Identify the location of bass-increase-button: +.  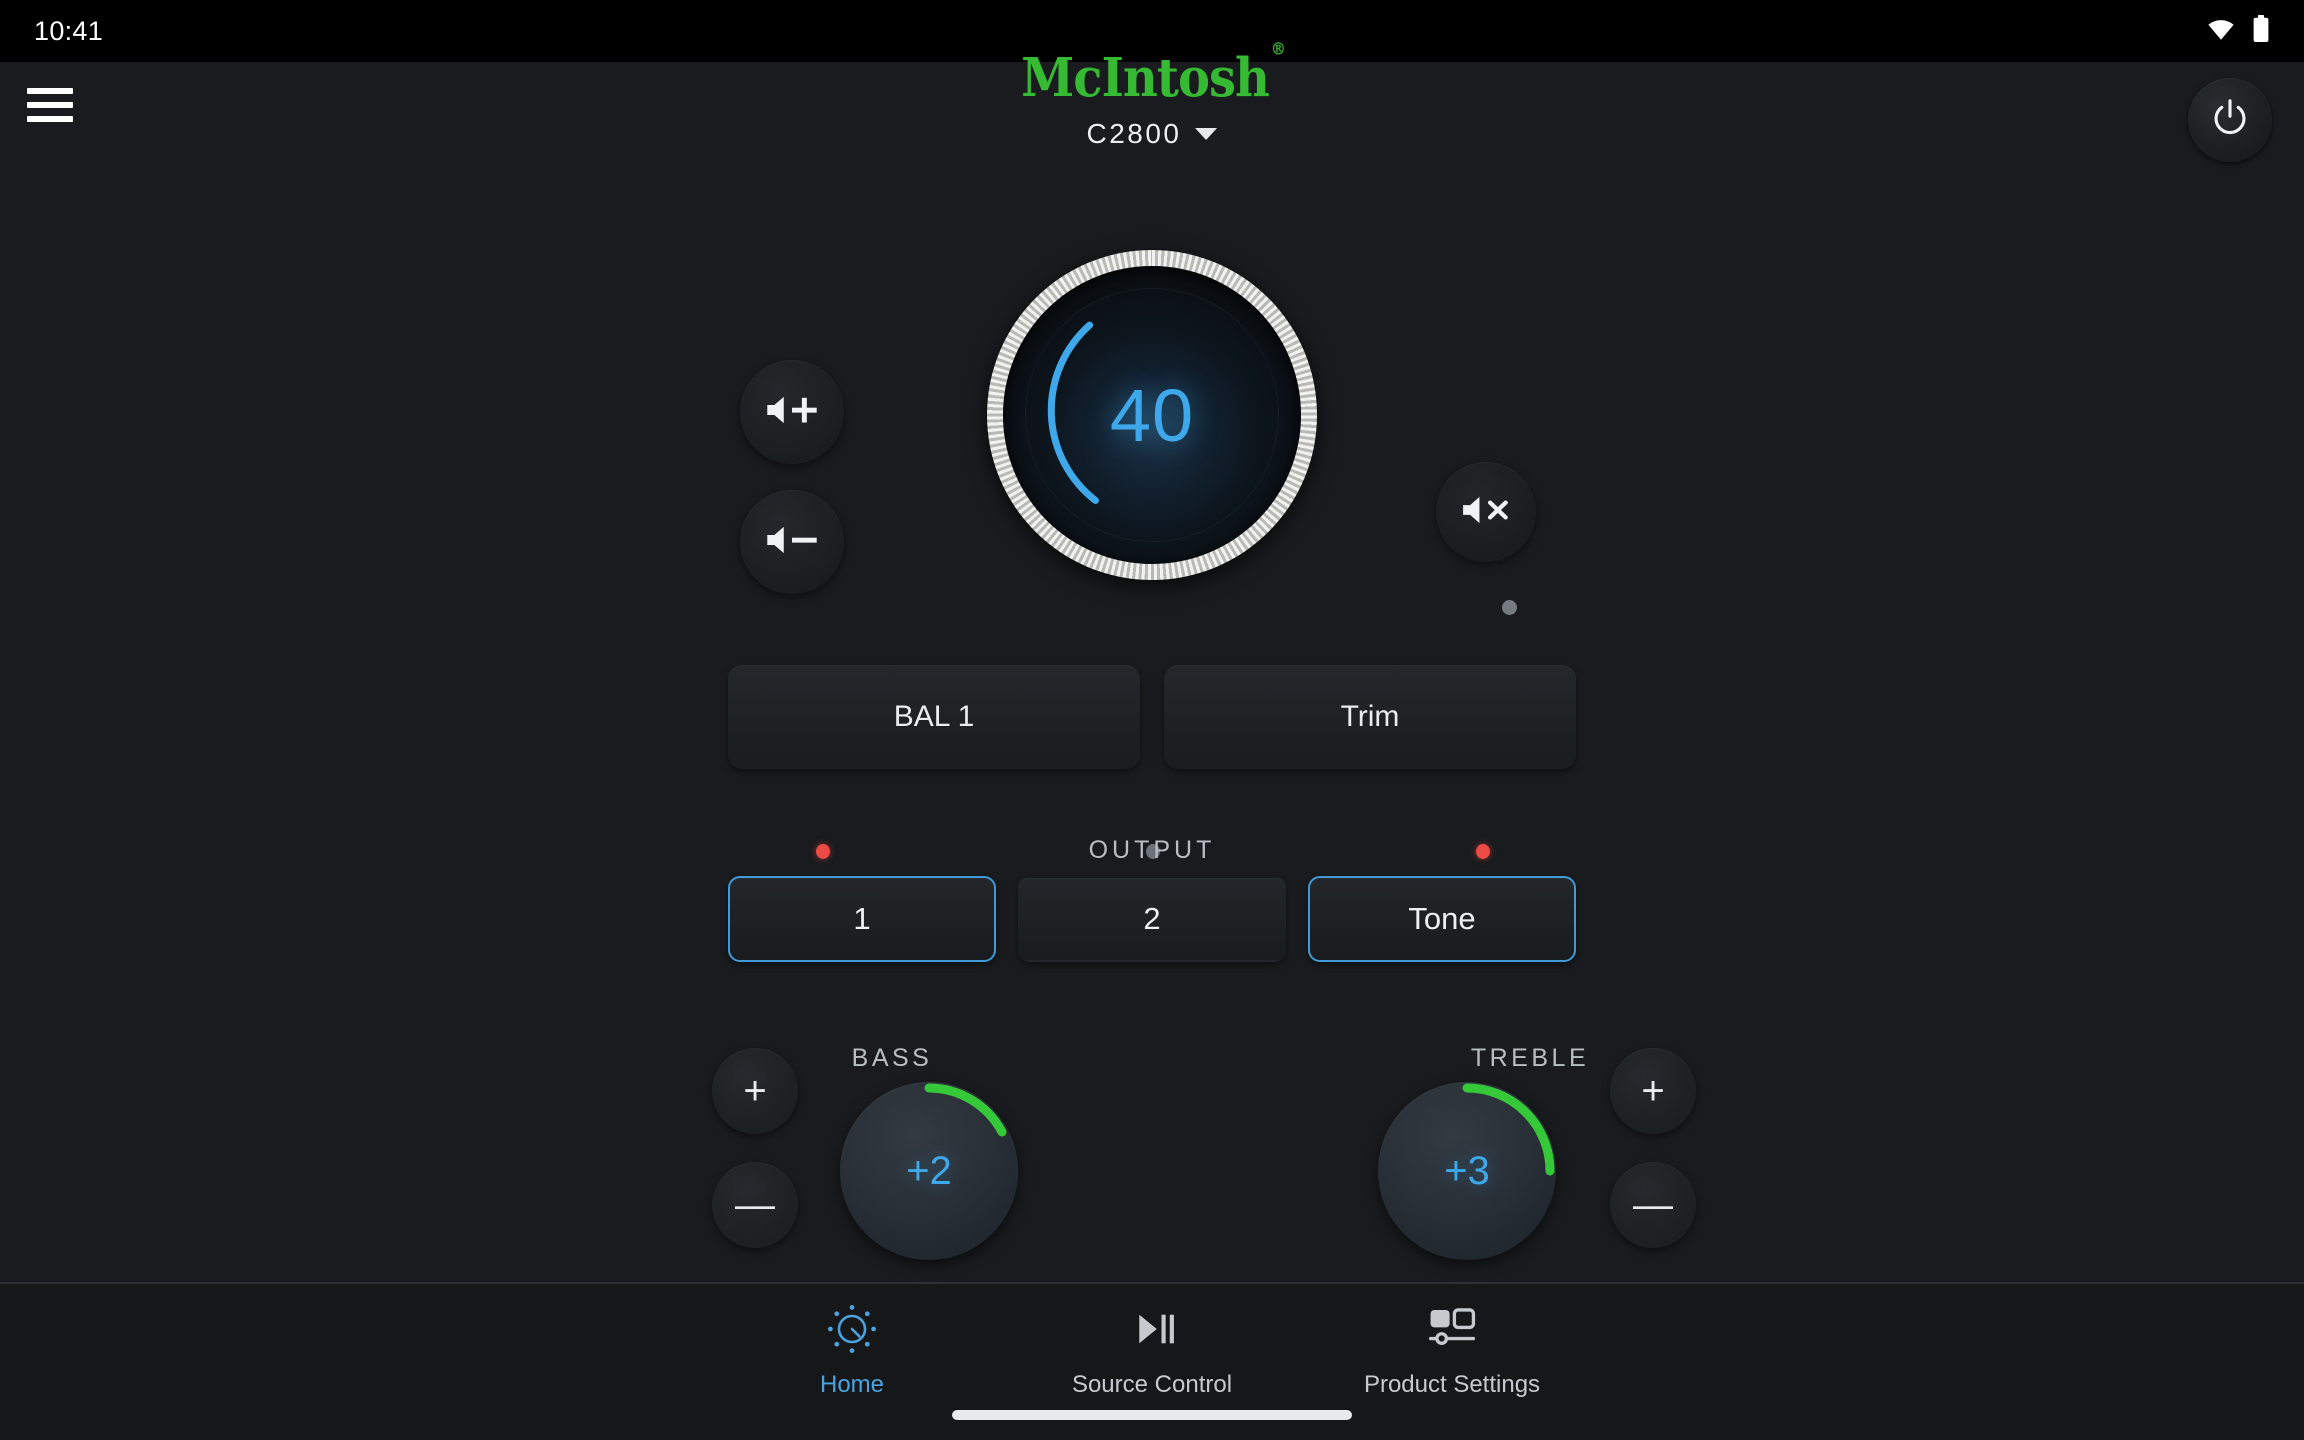
(755, 1091).